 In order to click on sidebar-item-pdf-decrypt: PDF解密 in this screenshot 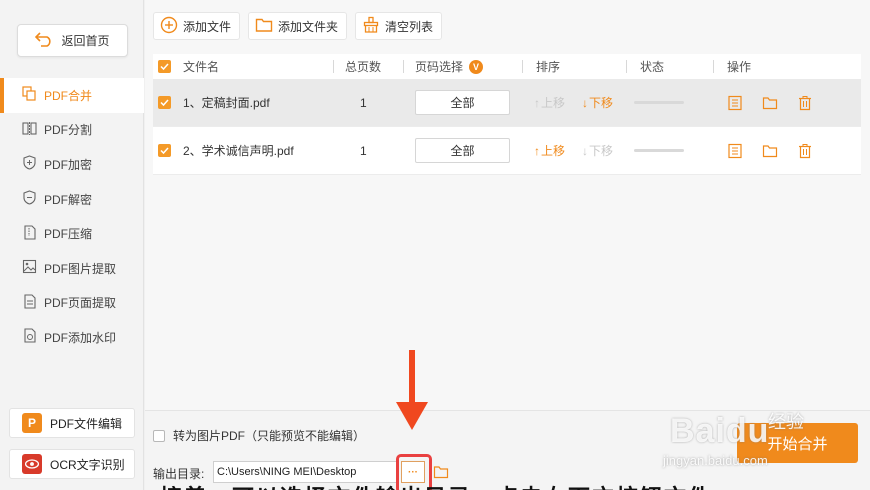, I will do `click(72, 199)`.